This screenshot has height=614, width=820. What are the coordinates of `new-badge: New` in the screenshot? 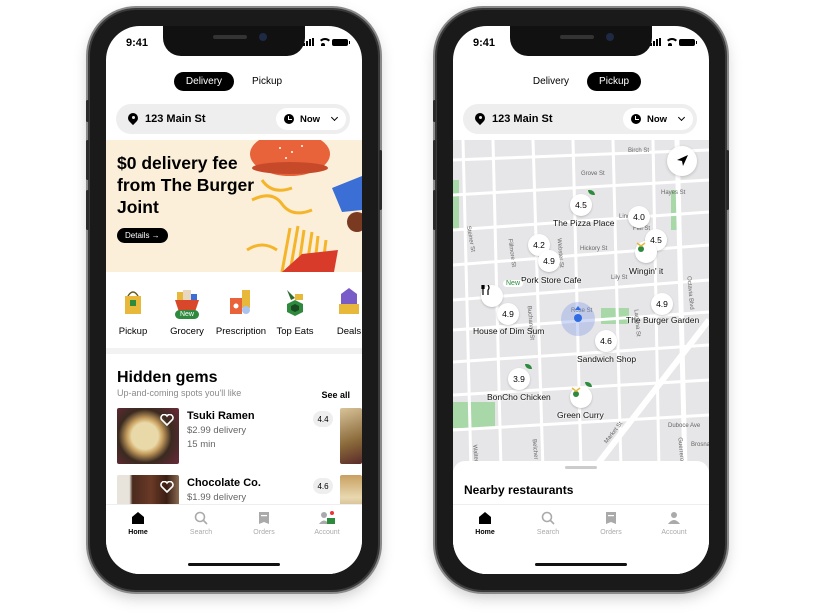 It's located at (186, 314).